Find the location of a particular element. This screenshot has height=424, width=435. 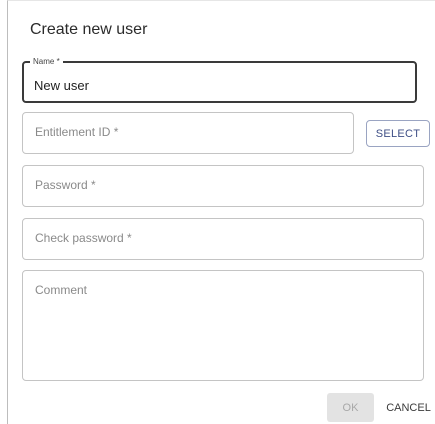

entitlement-id-placeholder: Entitlement ID * is located at coordinates (77, 132).